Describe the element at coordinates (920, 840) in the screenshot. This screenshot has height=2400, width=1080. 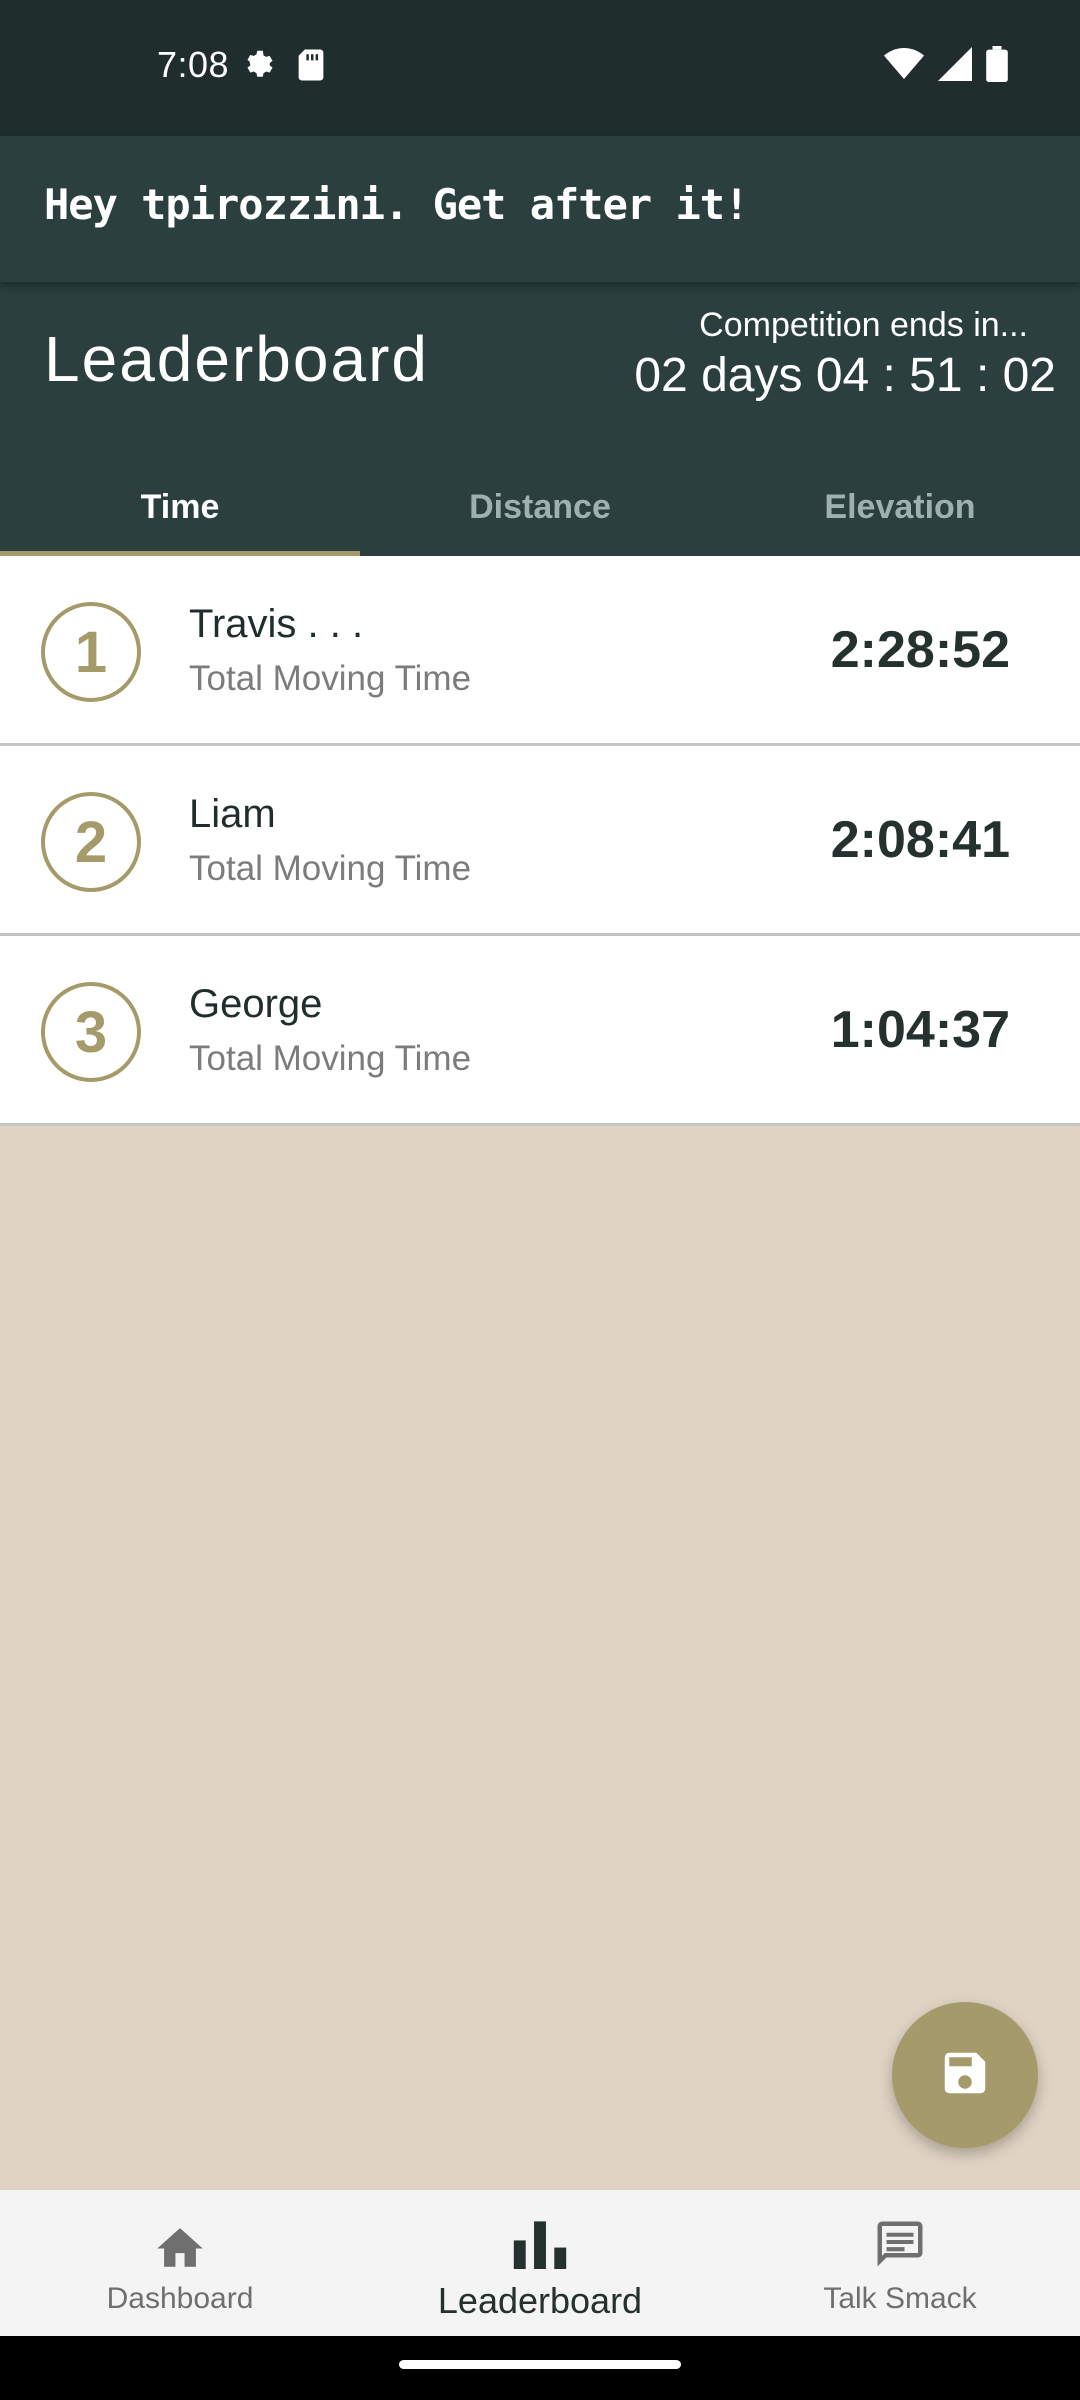
I see `metric-value: 2:08:41` at that location.